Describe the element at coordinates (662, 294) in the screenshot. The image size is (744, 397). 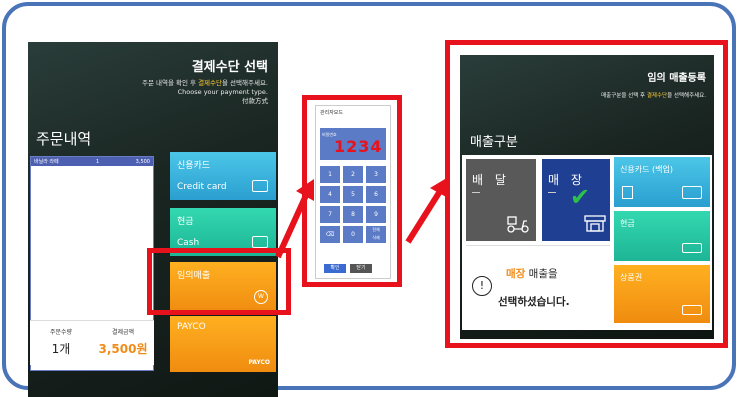
I see `gift-certificate-button: 상품권` at that location.